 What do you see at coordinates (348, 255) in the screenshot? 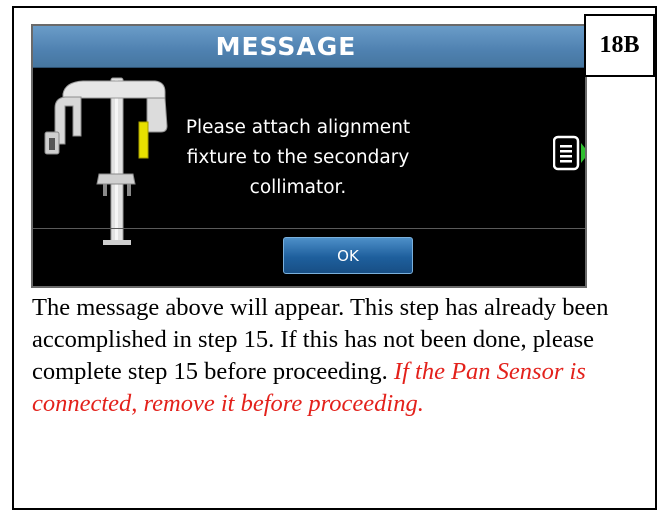
I see `ok-button: OK` at bounding box center [348, 255].